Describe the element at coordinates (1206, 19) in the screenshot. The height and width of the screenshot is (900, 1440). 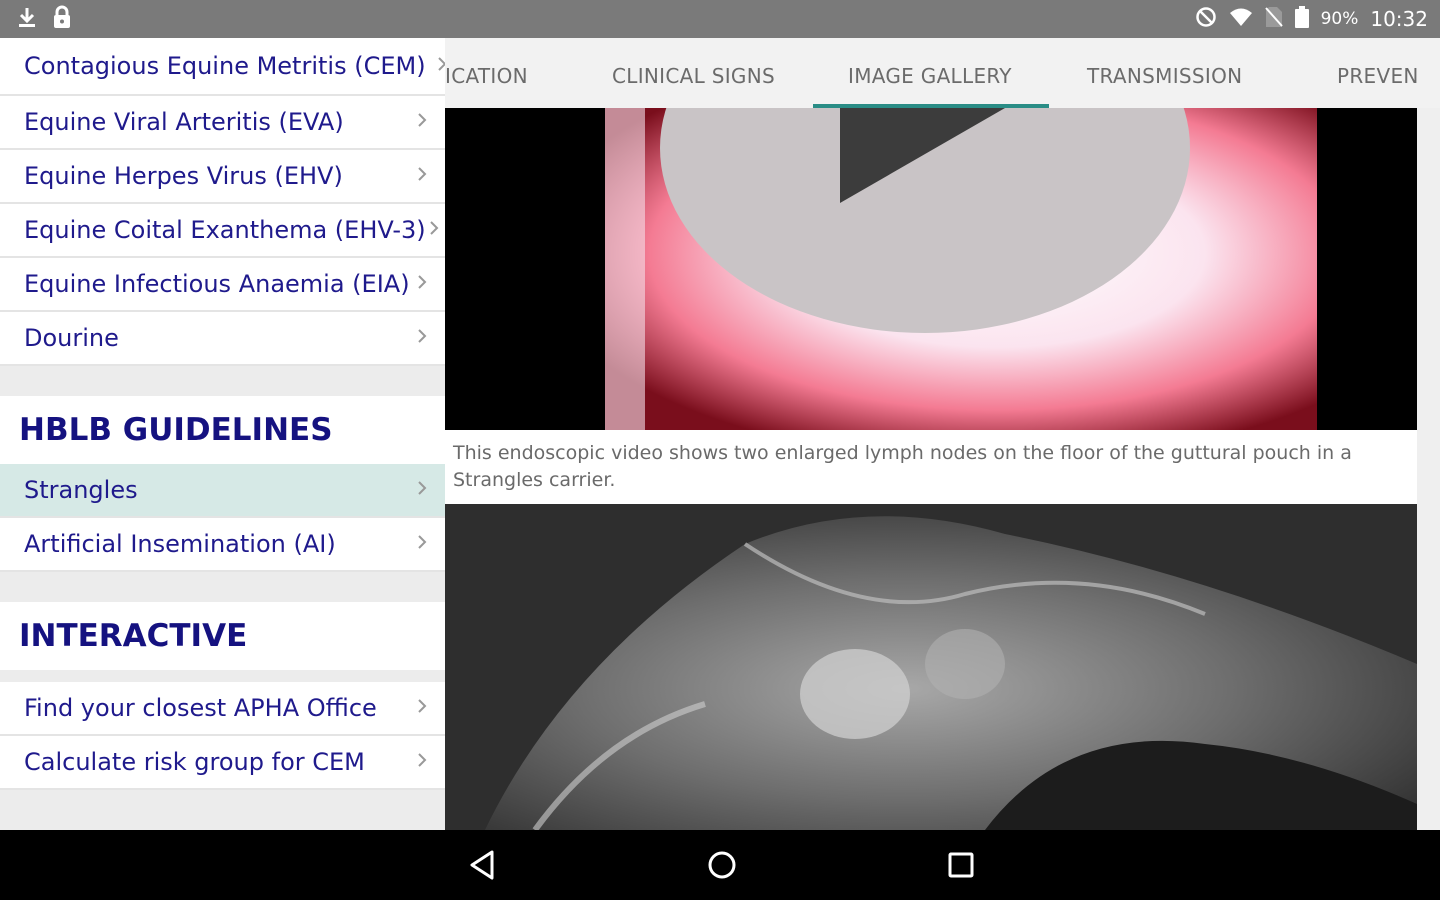
I see `do-not-disturb-icon` at that location.